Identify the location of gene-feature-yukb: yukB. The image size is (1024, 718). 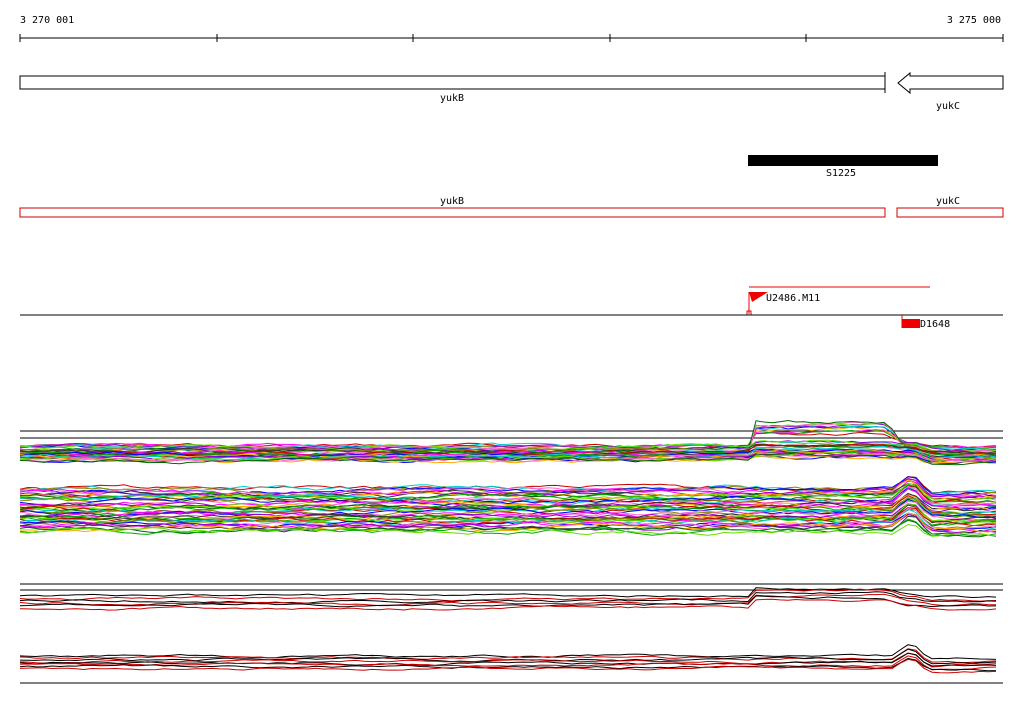
(452, 88).